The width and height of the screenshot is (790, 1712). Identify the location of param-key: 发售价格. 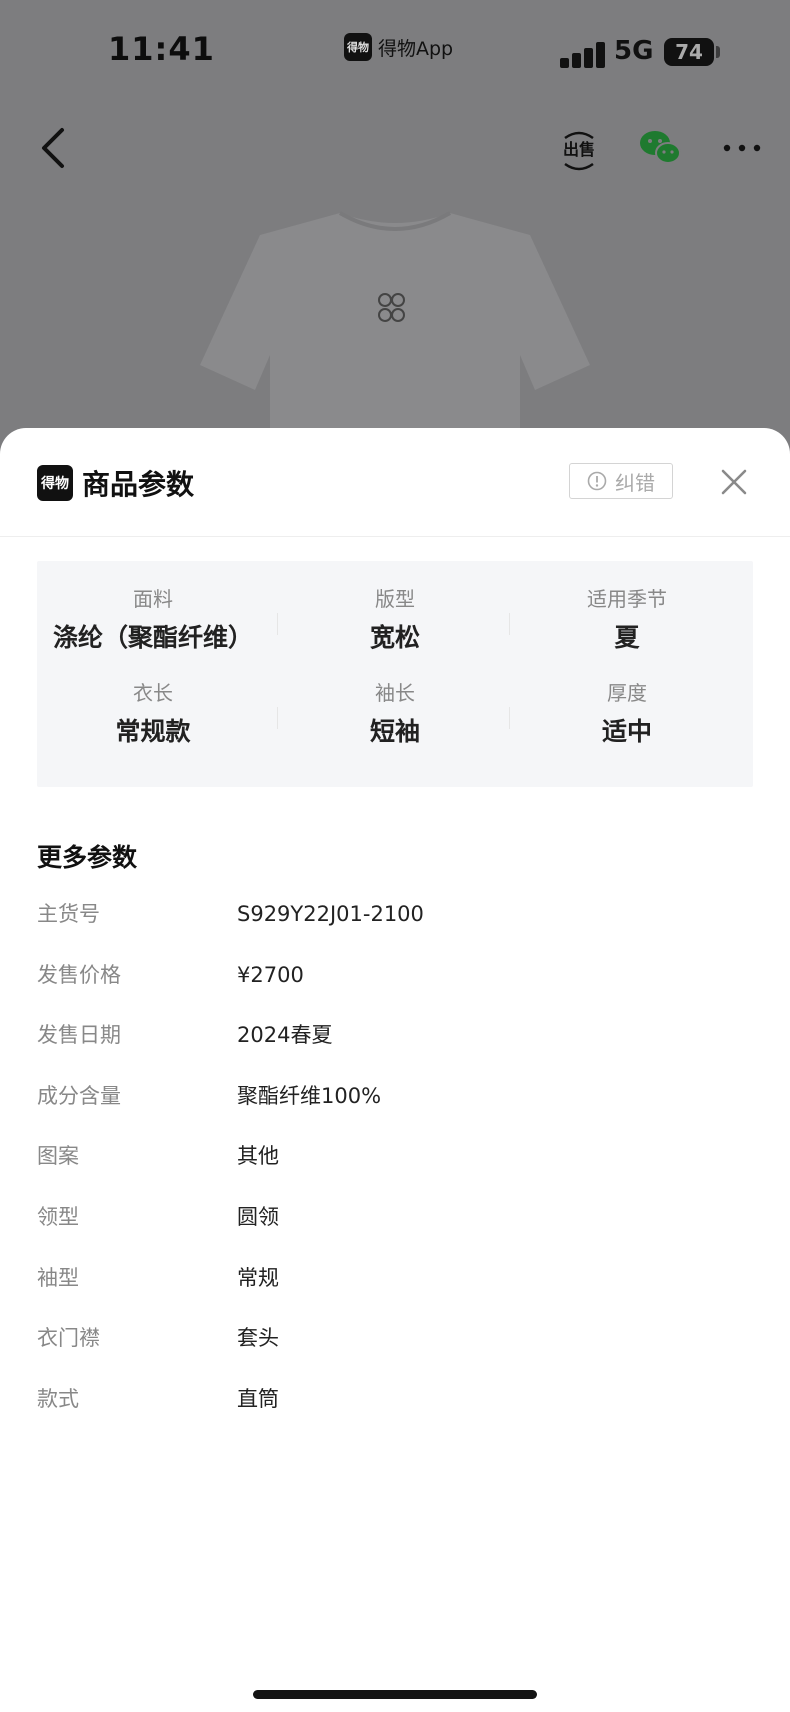
(79, 974).